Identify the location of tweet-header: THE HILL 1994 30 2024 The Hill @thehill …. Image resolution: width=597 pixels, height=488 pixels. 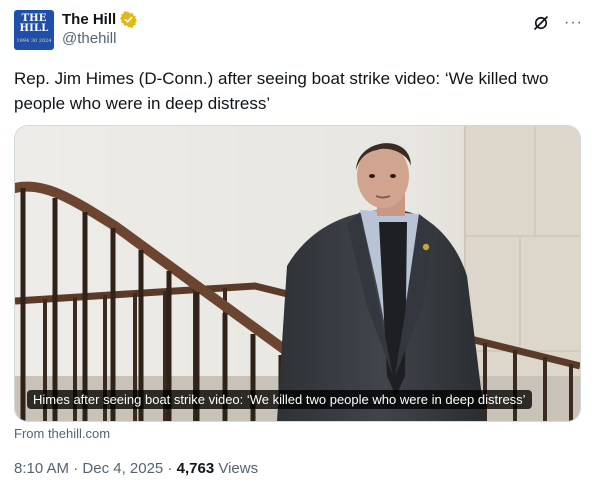
(298, 32).